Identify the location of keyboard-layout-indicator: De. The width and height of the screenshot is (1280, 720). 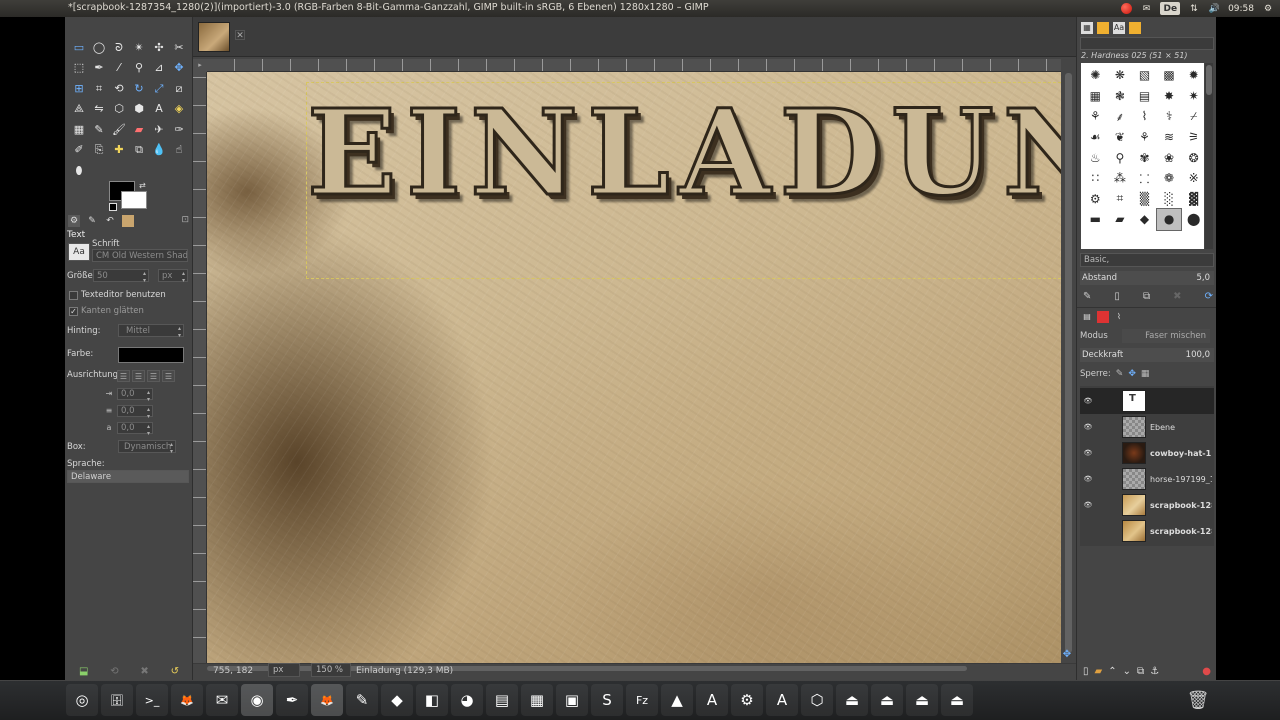
(1170, 8).